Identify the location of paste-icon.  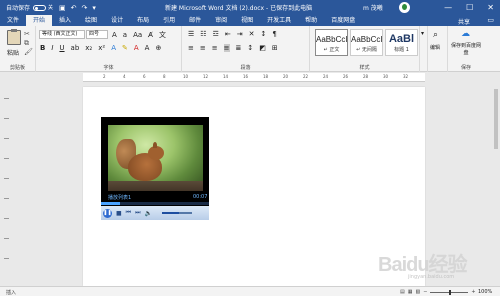
(14, 37).